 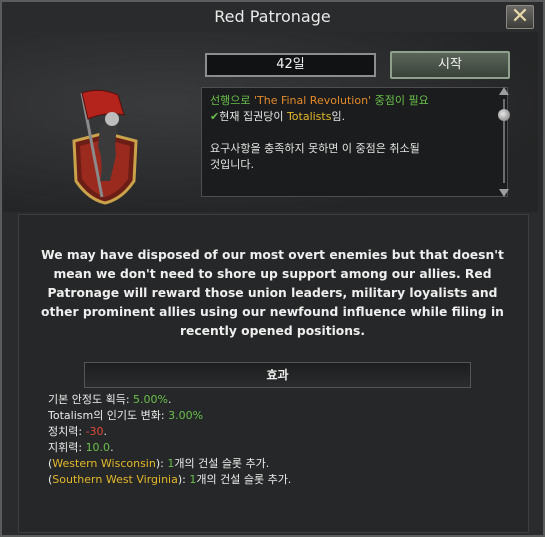 What do you see at coordinates (104, 463) in the screenshot?
I see `state1-name: Western Wisconsin` at bounding box center [104, 463].